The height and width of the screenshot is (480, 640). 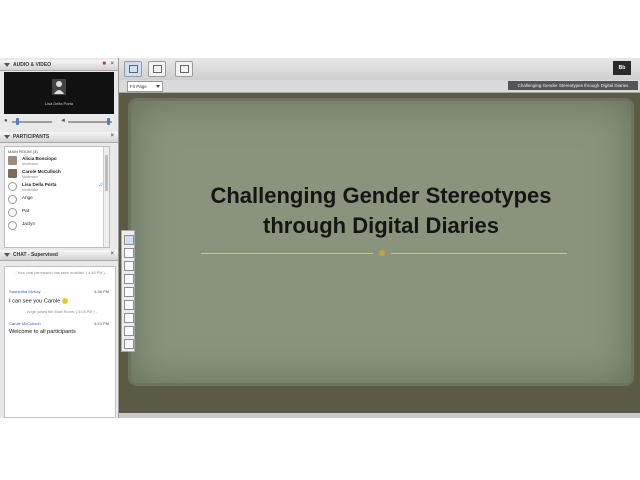 I want to click on shapes-tool-icon, so click(x=129, y=292).